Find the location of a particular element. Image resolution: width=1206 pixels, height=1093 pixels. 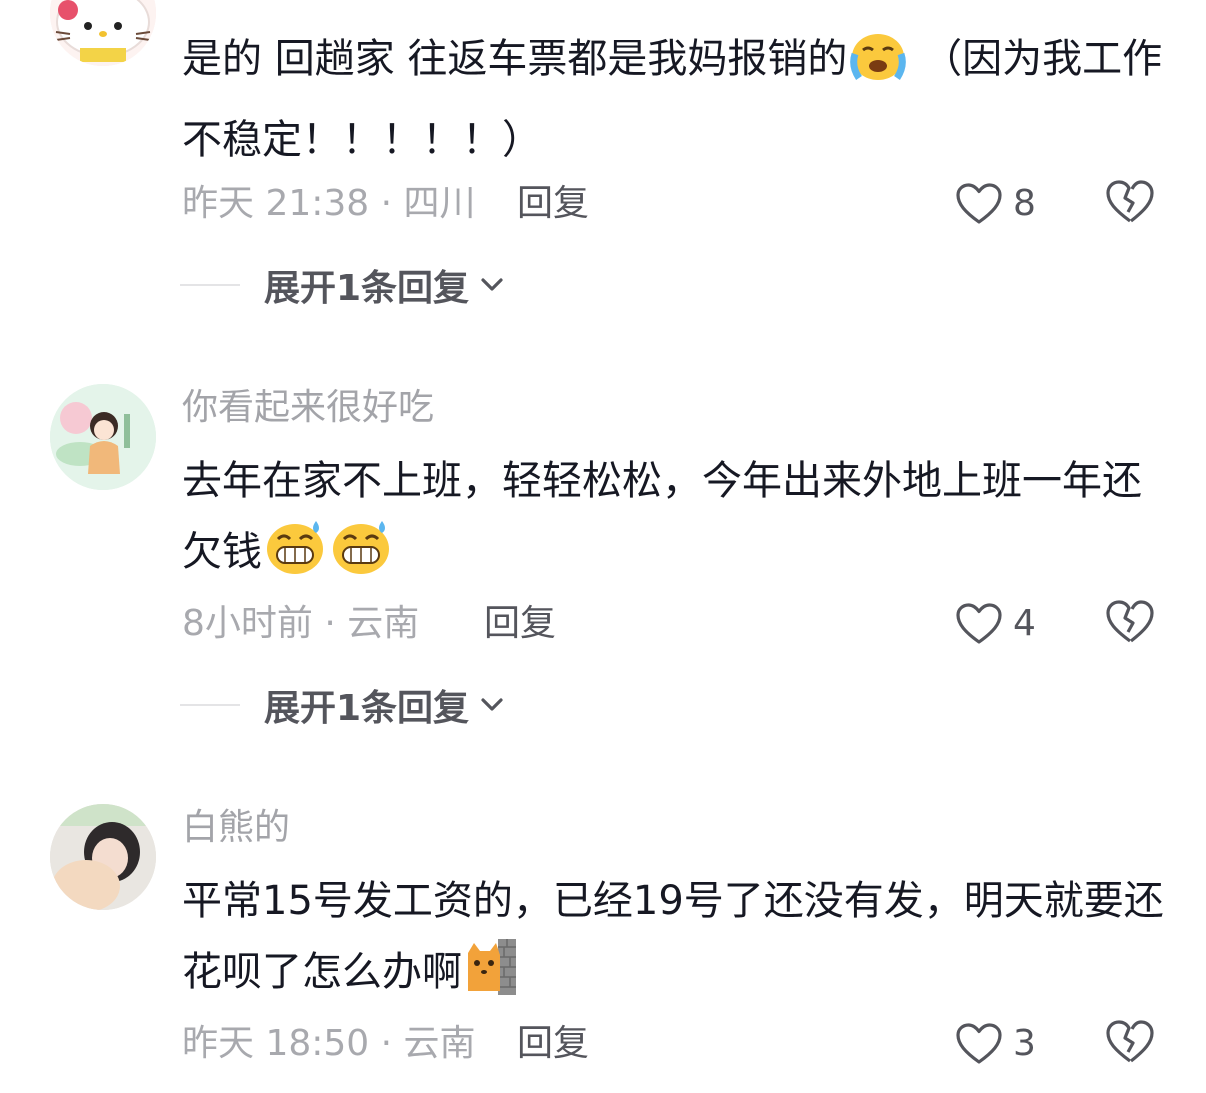

cat-peeking-wall-emoji-icon is located at coordinates (491, 978).